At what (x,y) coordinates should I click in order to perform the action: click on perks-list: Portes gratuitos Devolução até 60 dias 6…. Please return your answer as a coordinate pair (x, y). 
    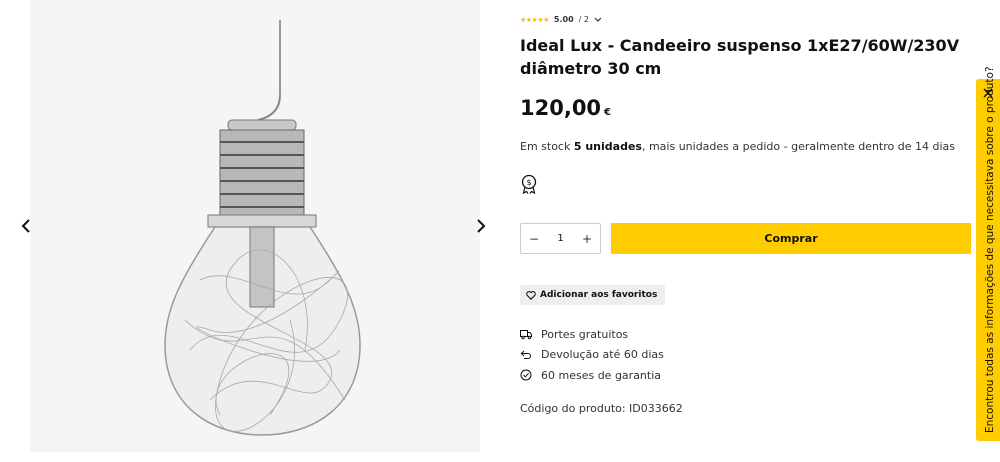
    Looking at the image, I should click on (592, 355).